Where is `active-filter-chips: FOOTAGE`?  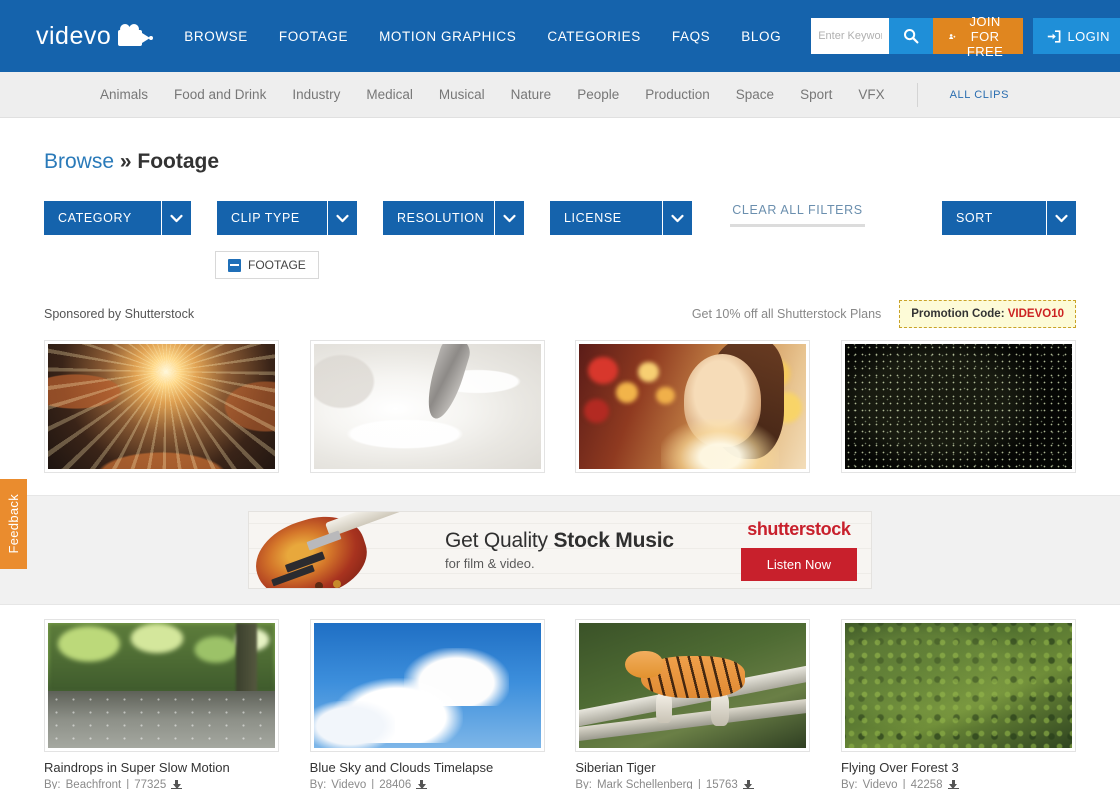
active-filter-chips: FOOTAGE is located at coordinates (560, 257).